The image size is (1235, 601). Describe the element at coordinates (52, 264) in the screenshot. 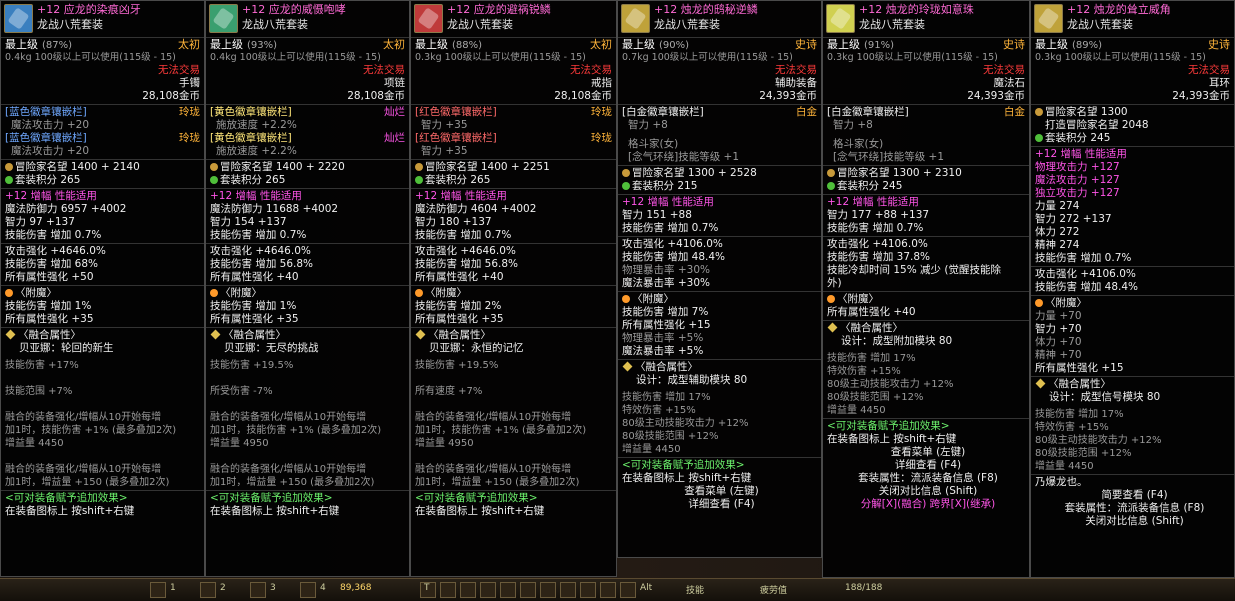

I see `attack-stat: 技能伤害 增加 68%` at that location.